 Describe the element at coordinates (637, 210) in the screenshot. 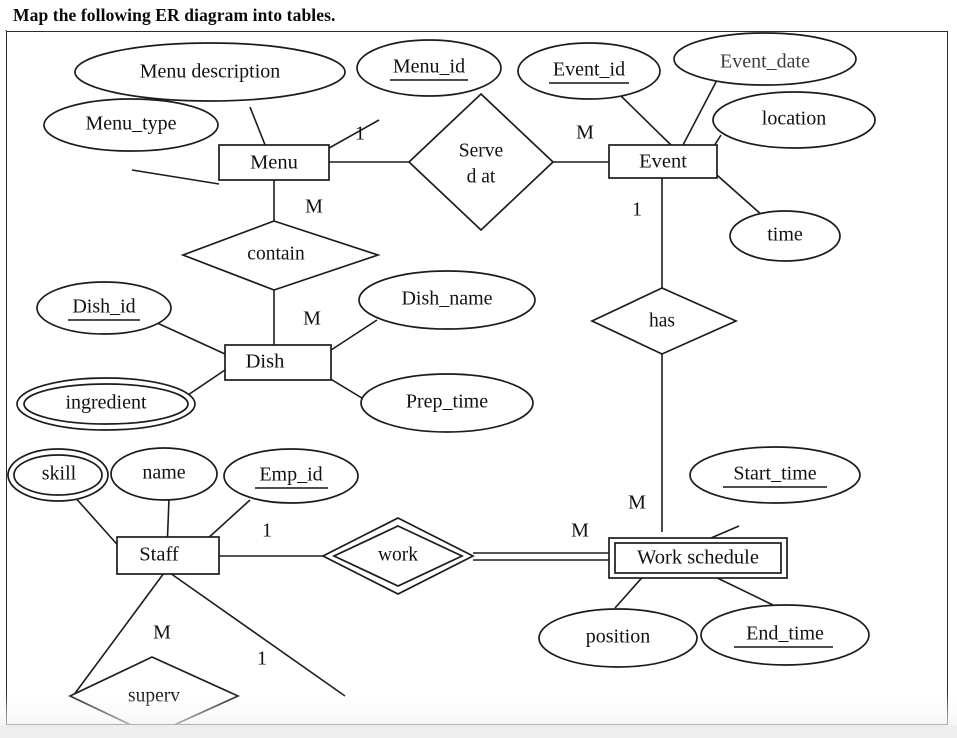

I see `cardinality-event-has: 1` at that location.